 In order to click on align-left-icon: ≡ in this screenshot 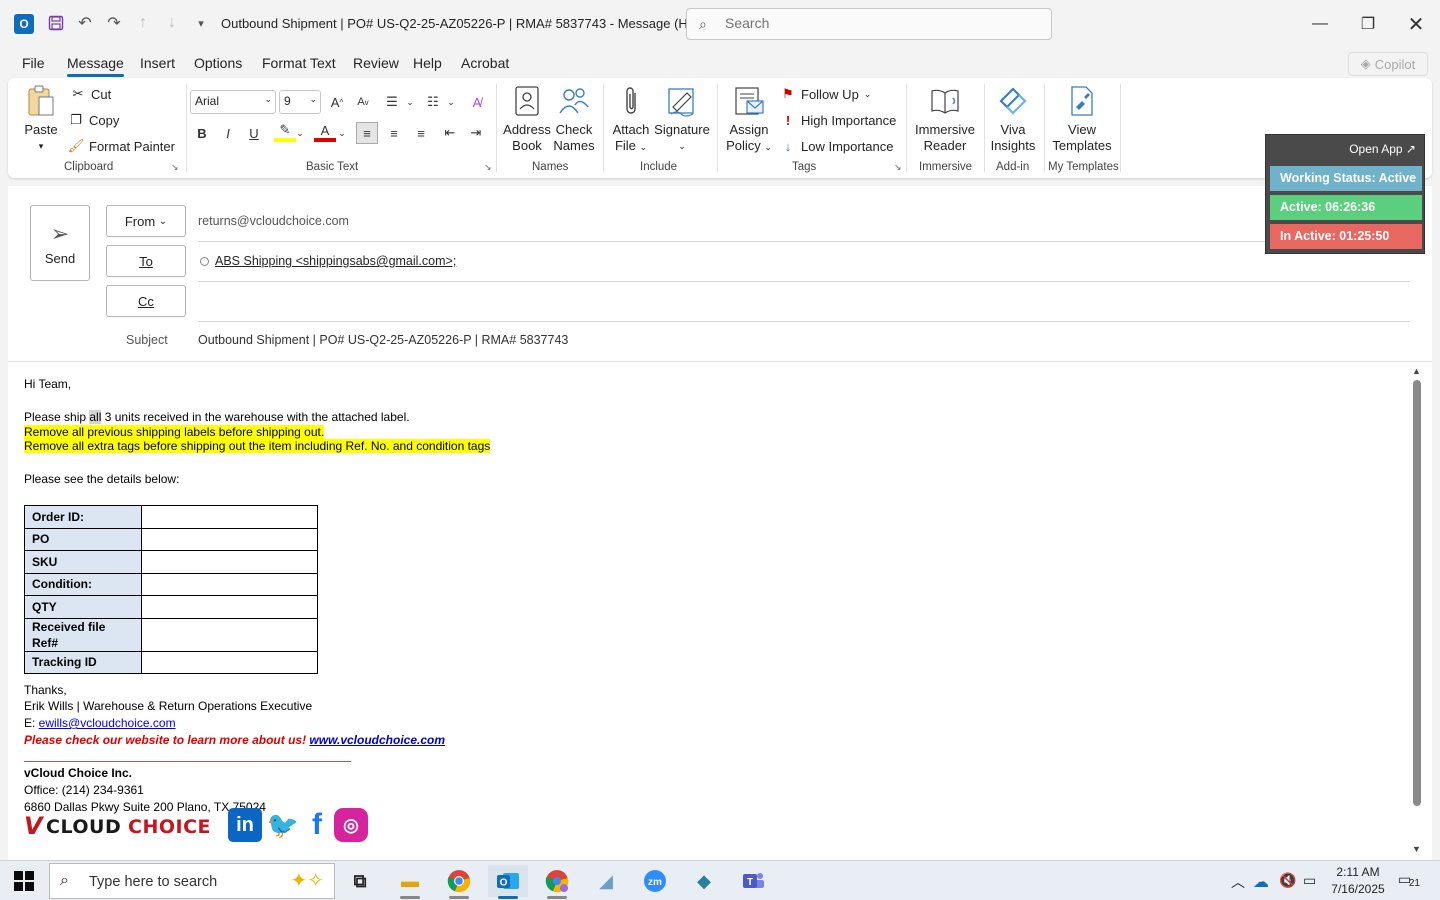, I will do `click(367, 133)`.